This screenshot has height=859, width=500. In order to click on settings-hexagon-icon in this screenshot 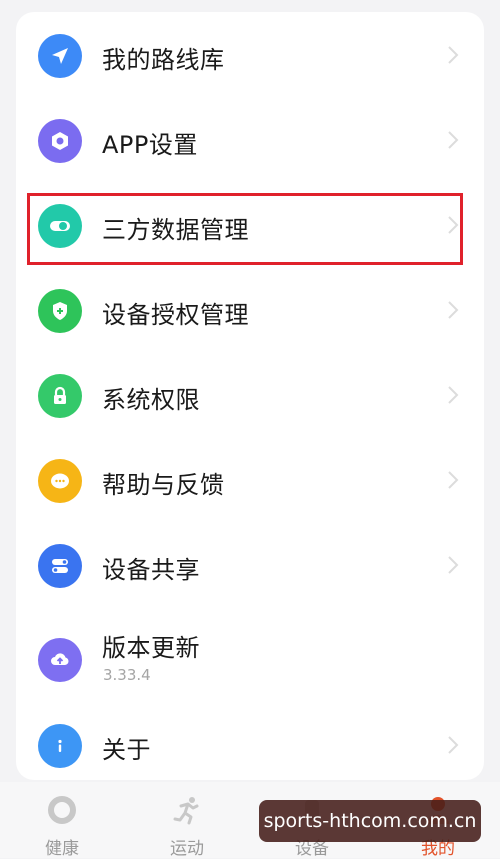, I will do `click(60, 141)`.